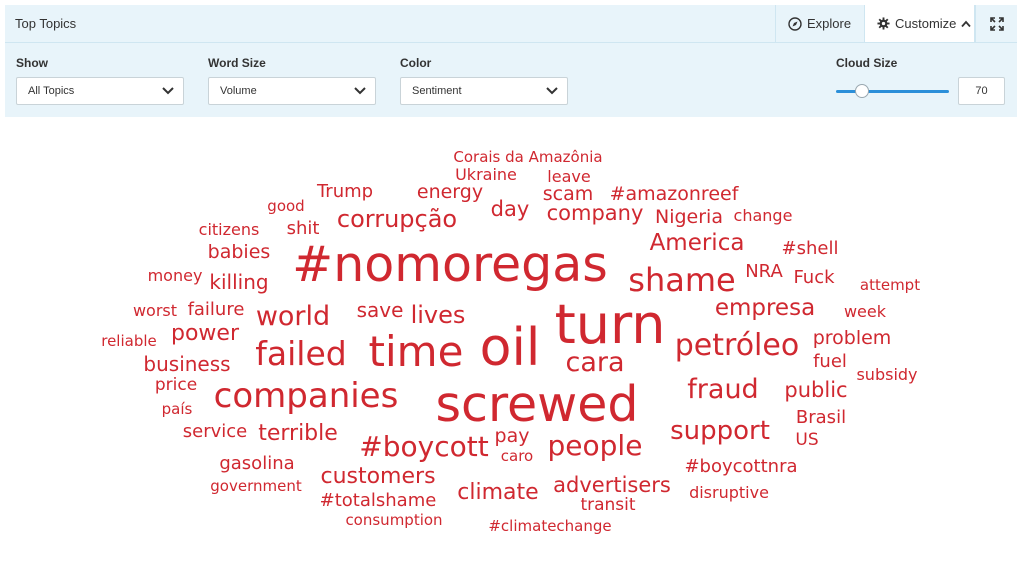 The height and width of the screenshot is (568, 1024). Describe the element at coordinates (720, 431) in the screenshot. I see `cloud-word: support` at that location.